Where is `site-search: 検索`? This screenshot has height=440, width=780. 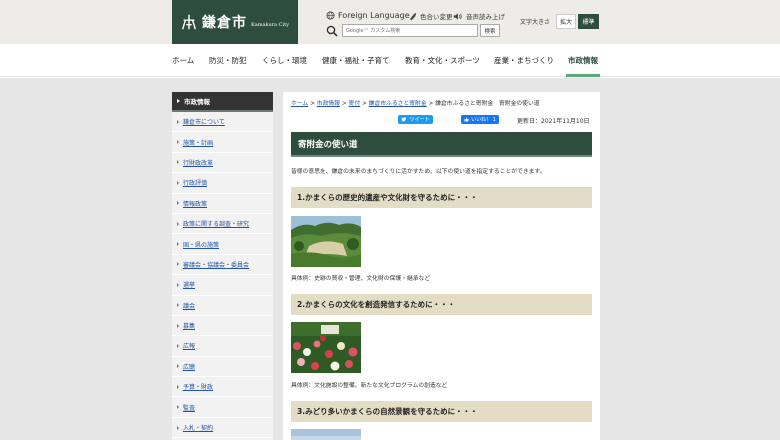
site-search: 検索 is located at coordinates (413, 30).